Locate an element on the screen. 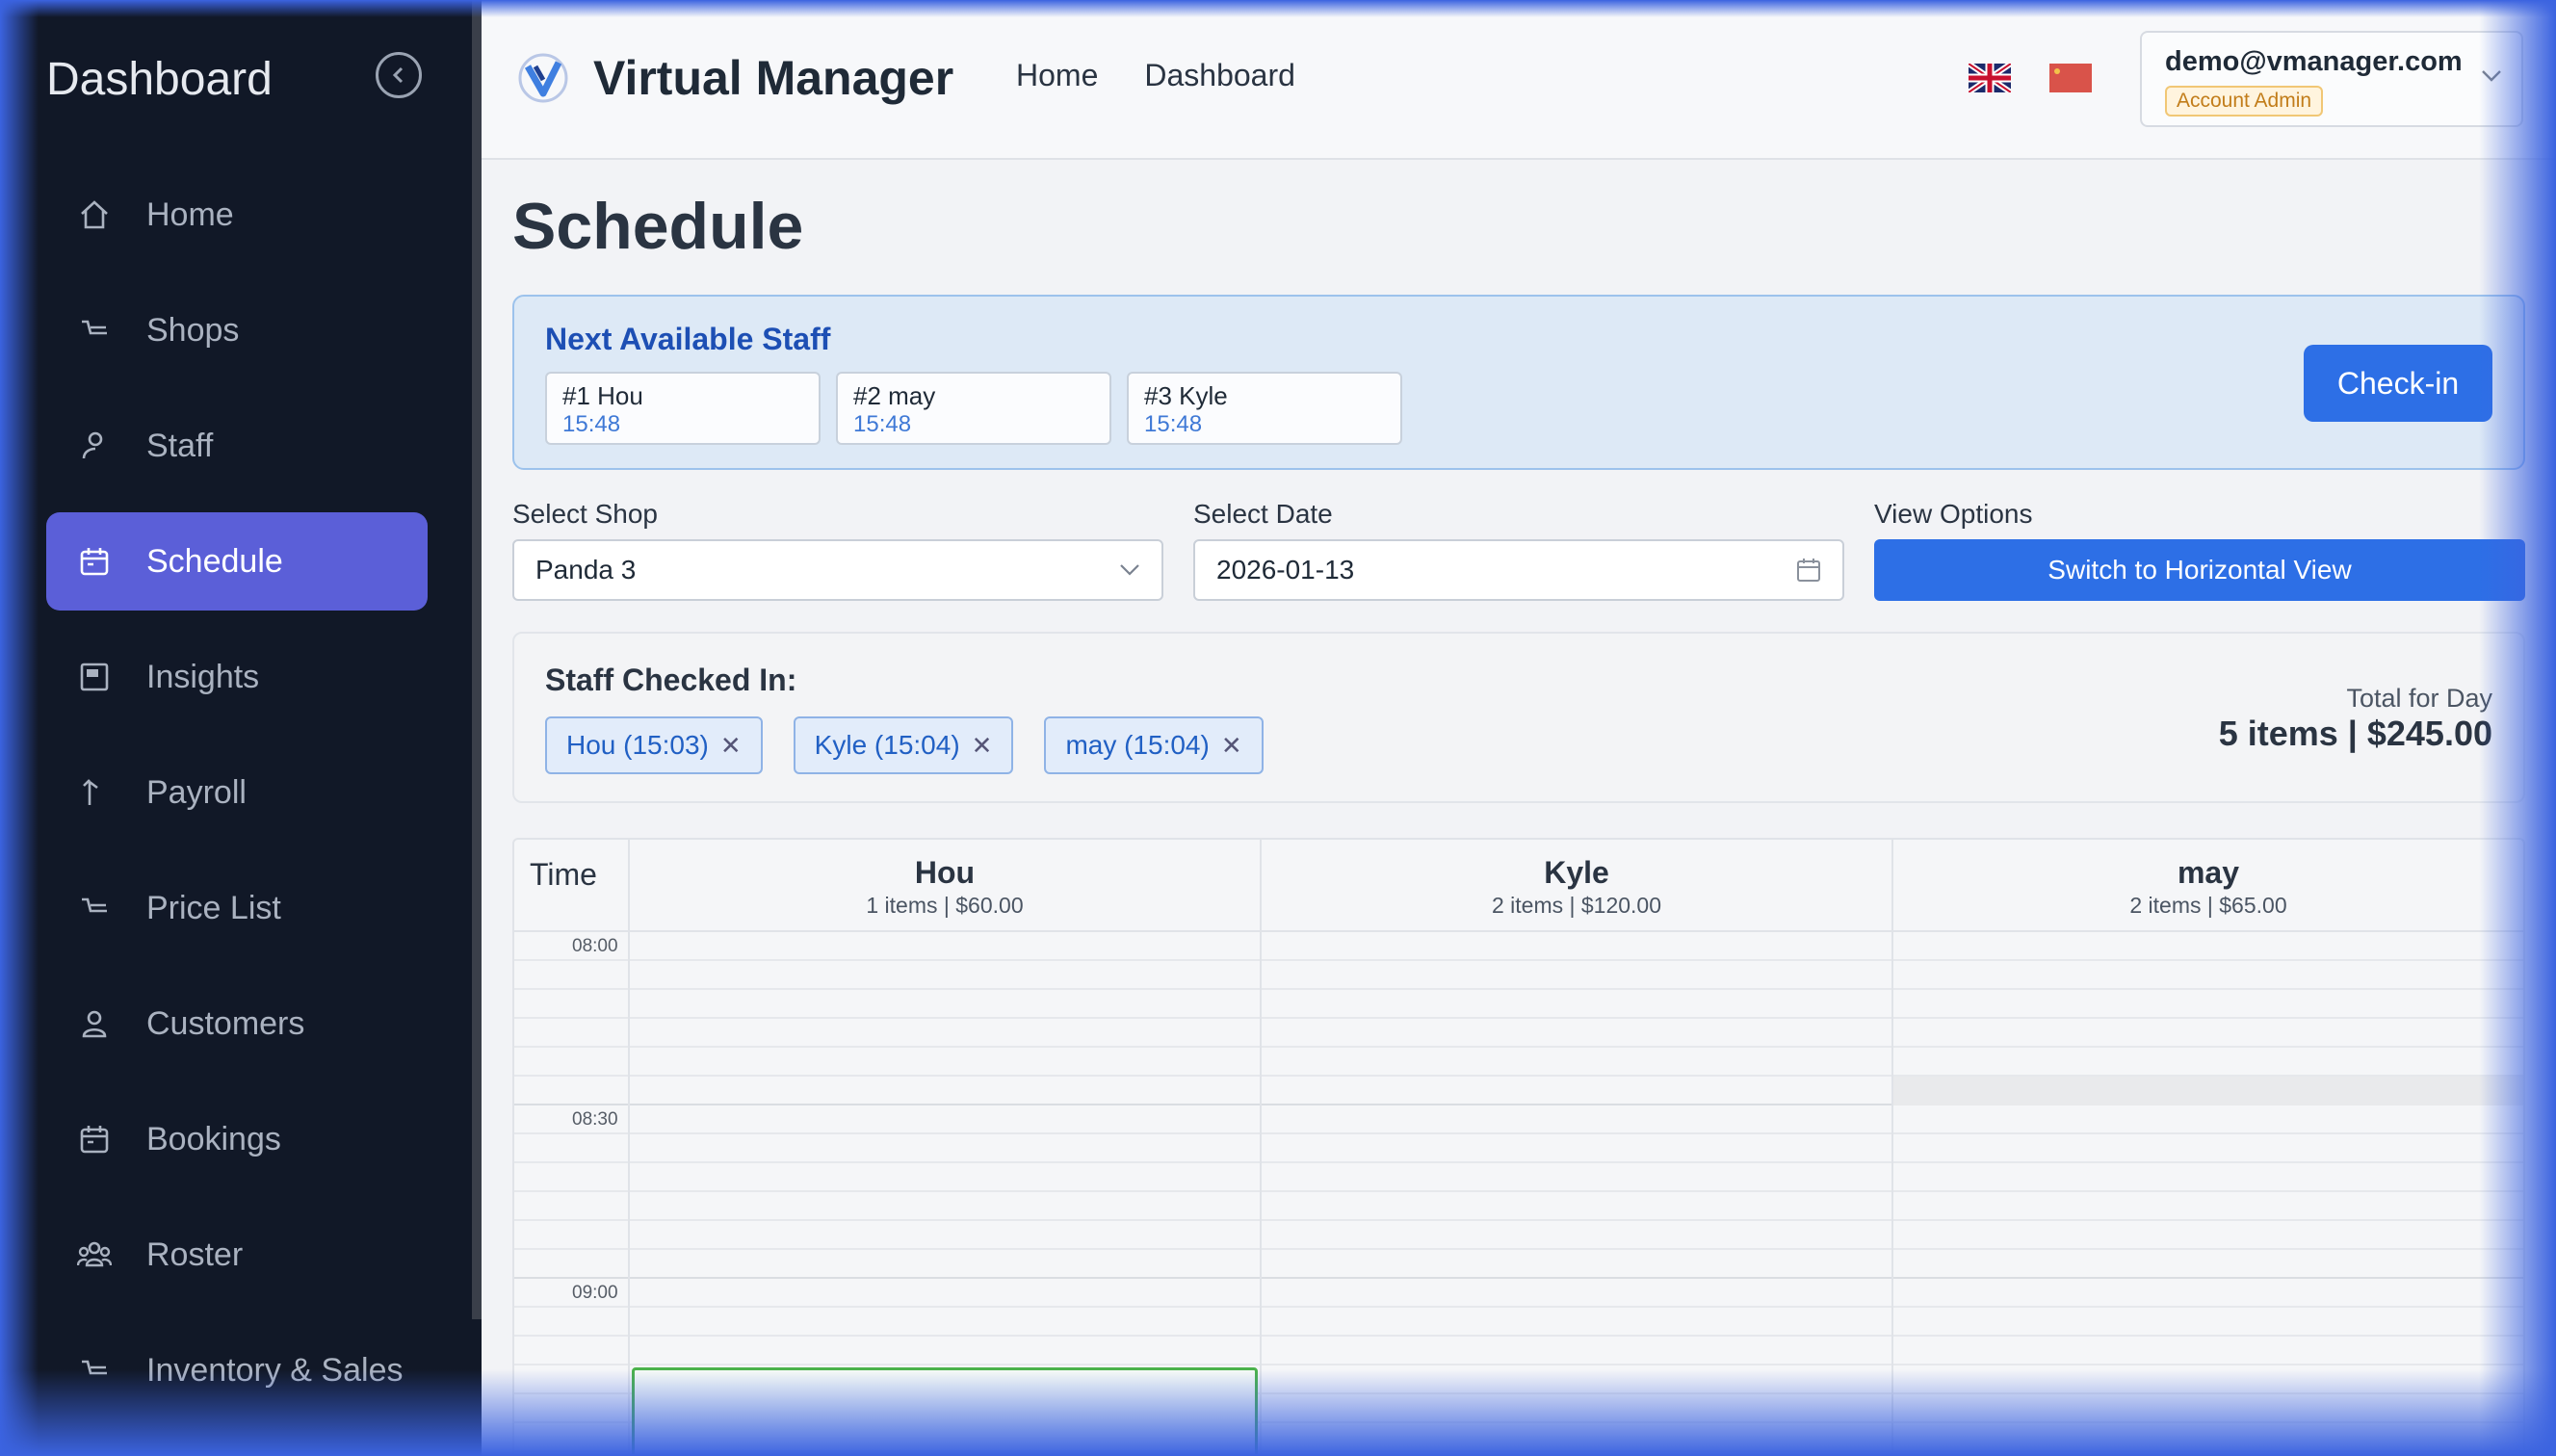 This screenshot has height=1456, width=2556. sidebar-header: Dashboard is located at coordinates (234, 80).